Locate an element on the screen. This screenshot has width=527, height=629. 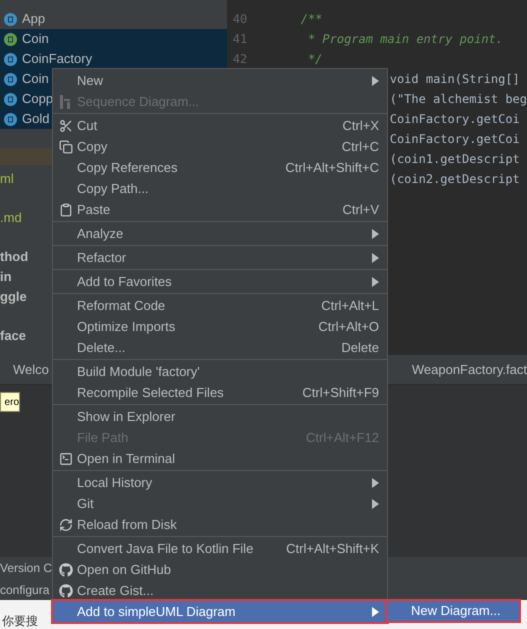
tree-item: Coin is located at coordinates (113, 39).